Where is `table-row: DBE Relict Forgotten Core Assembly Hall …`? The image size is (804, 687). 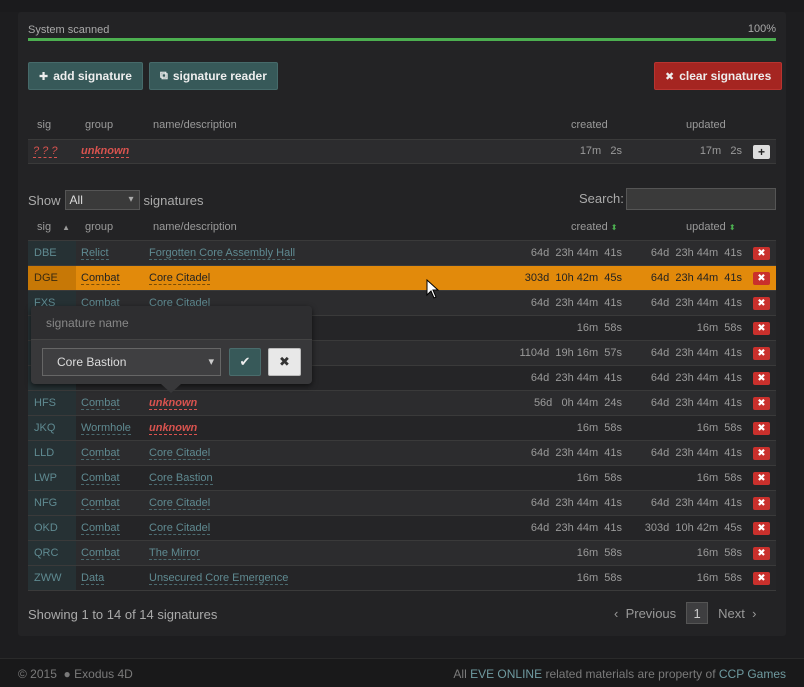 table-row: DBE Relict Forgotten Core Assembly Hall … is located at coordinates (402, 253).